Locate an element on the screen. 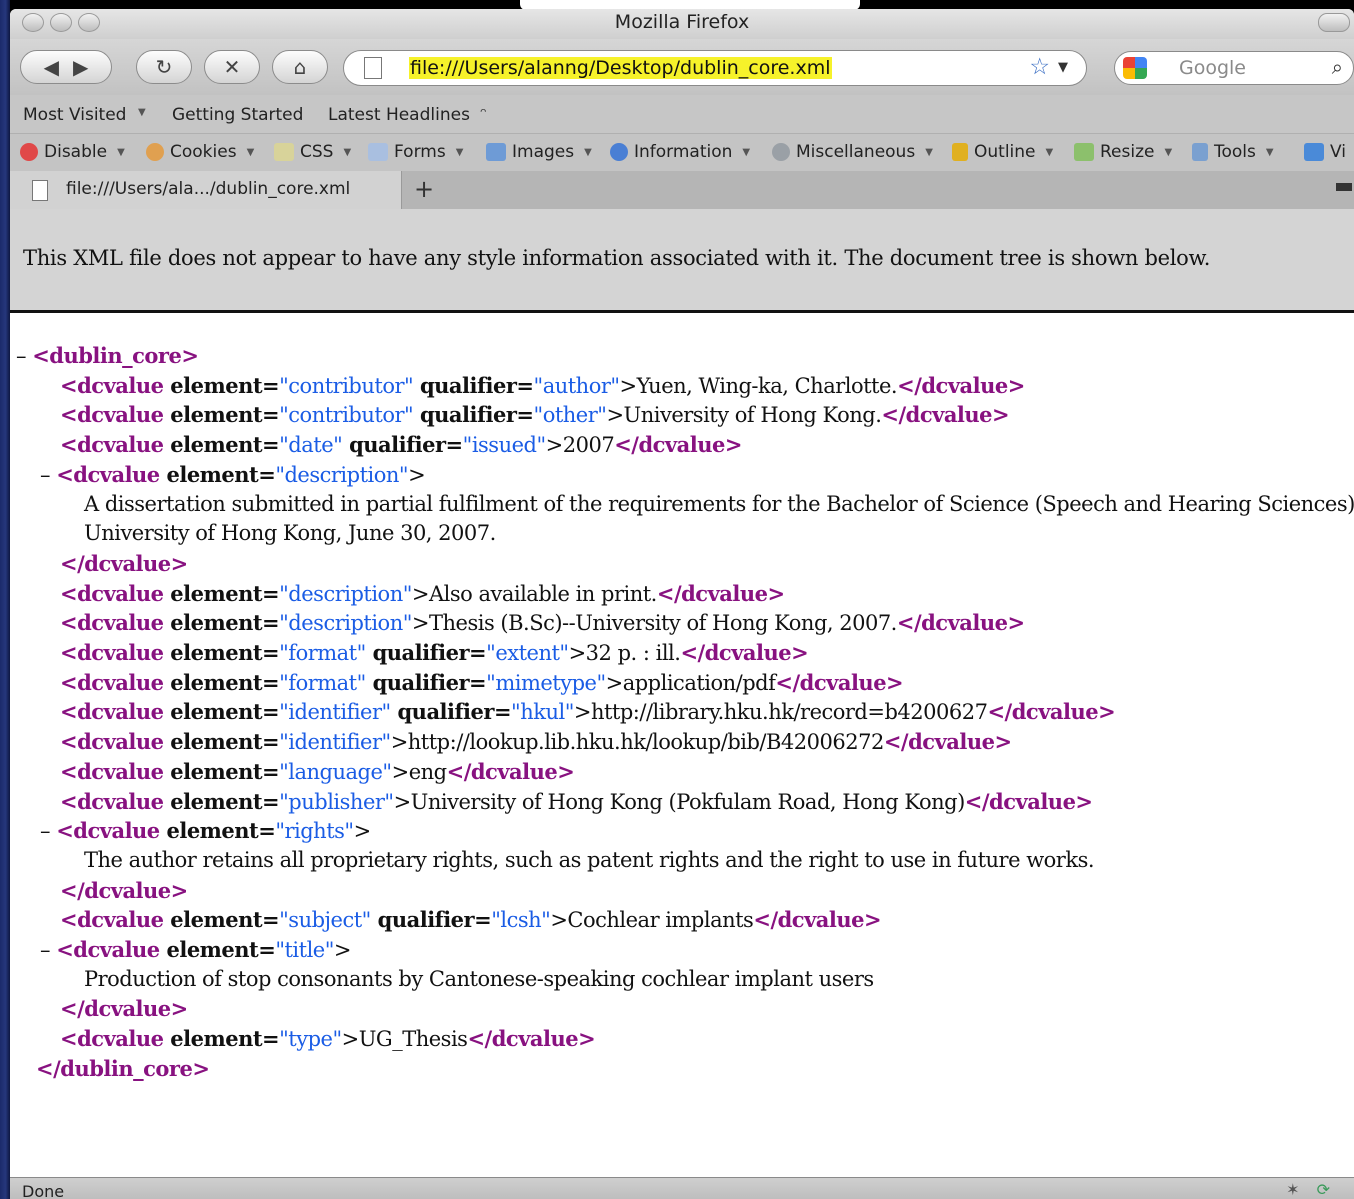 Image resolution: width=1354 pixels, height=1199 pixels. xml-attr-value: "type" is located at coordinates (310, 1039).